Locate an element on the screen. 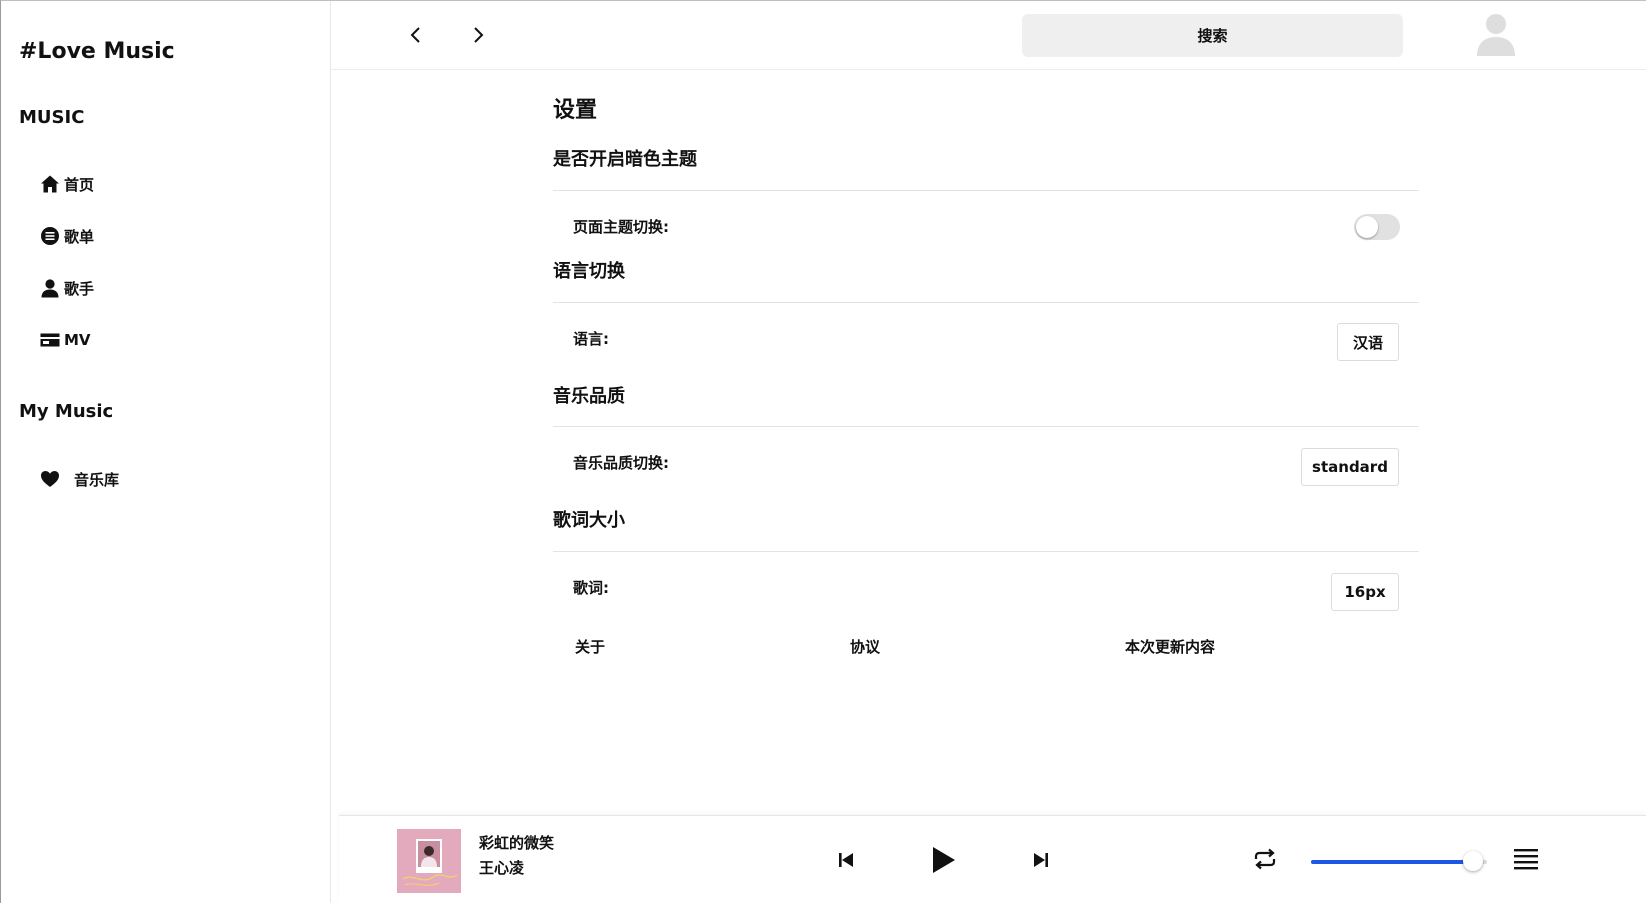 The image size is (1646, 903). sidebar-item-label: 首页 is located at coordinates (79, 184).